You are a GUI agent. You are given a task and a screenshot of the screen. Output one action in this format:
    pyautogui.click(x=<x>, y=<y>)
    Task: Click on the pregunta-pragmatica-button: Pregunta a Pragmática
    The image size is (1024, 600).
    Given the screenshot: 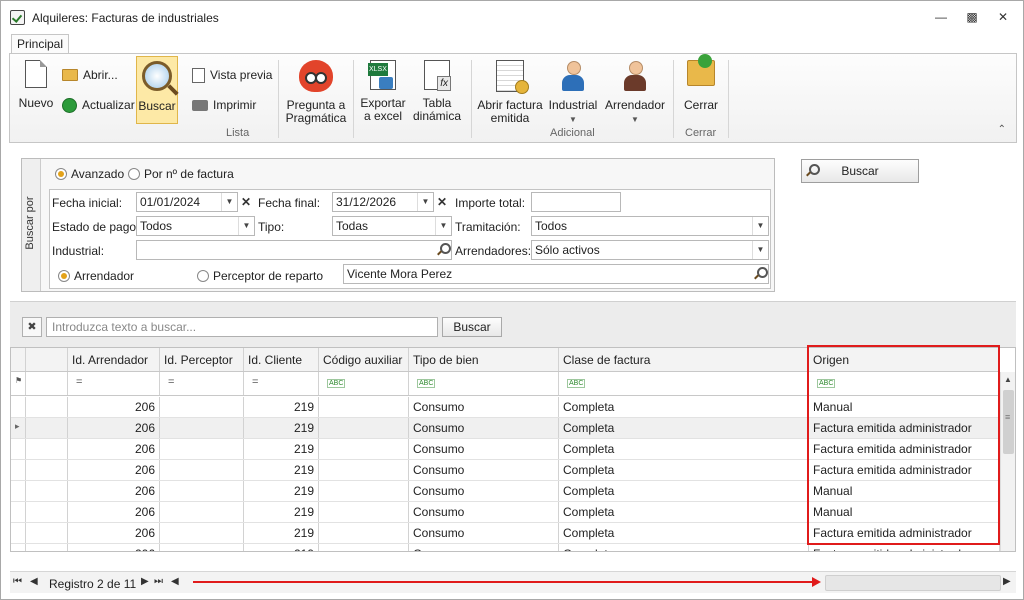 What is the action you would take?
    pyautogui.click(x=316, y=92)
    